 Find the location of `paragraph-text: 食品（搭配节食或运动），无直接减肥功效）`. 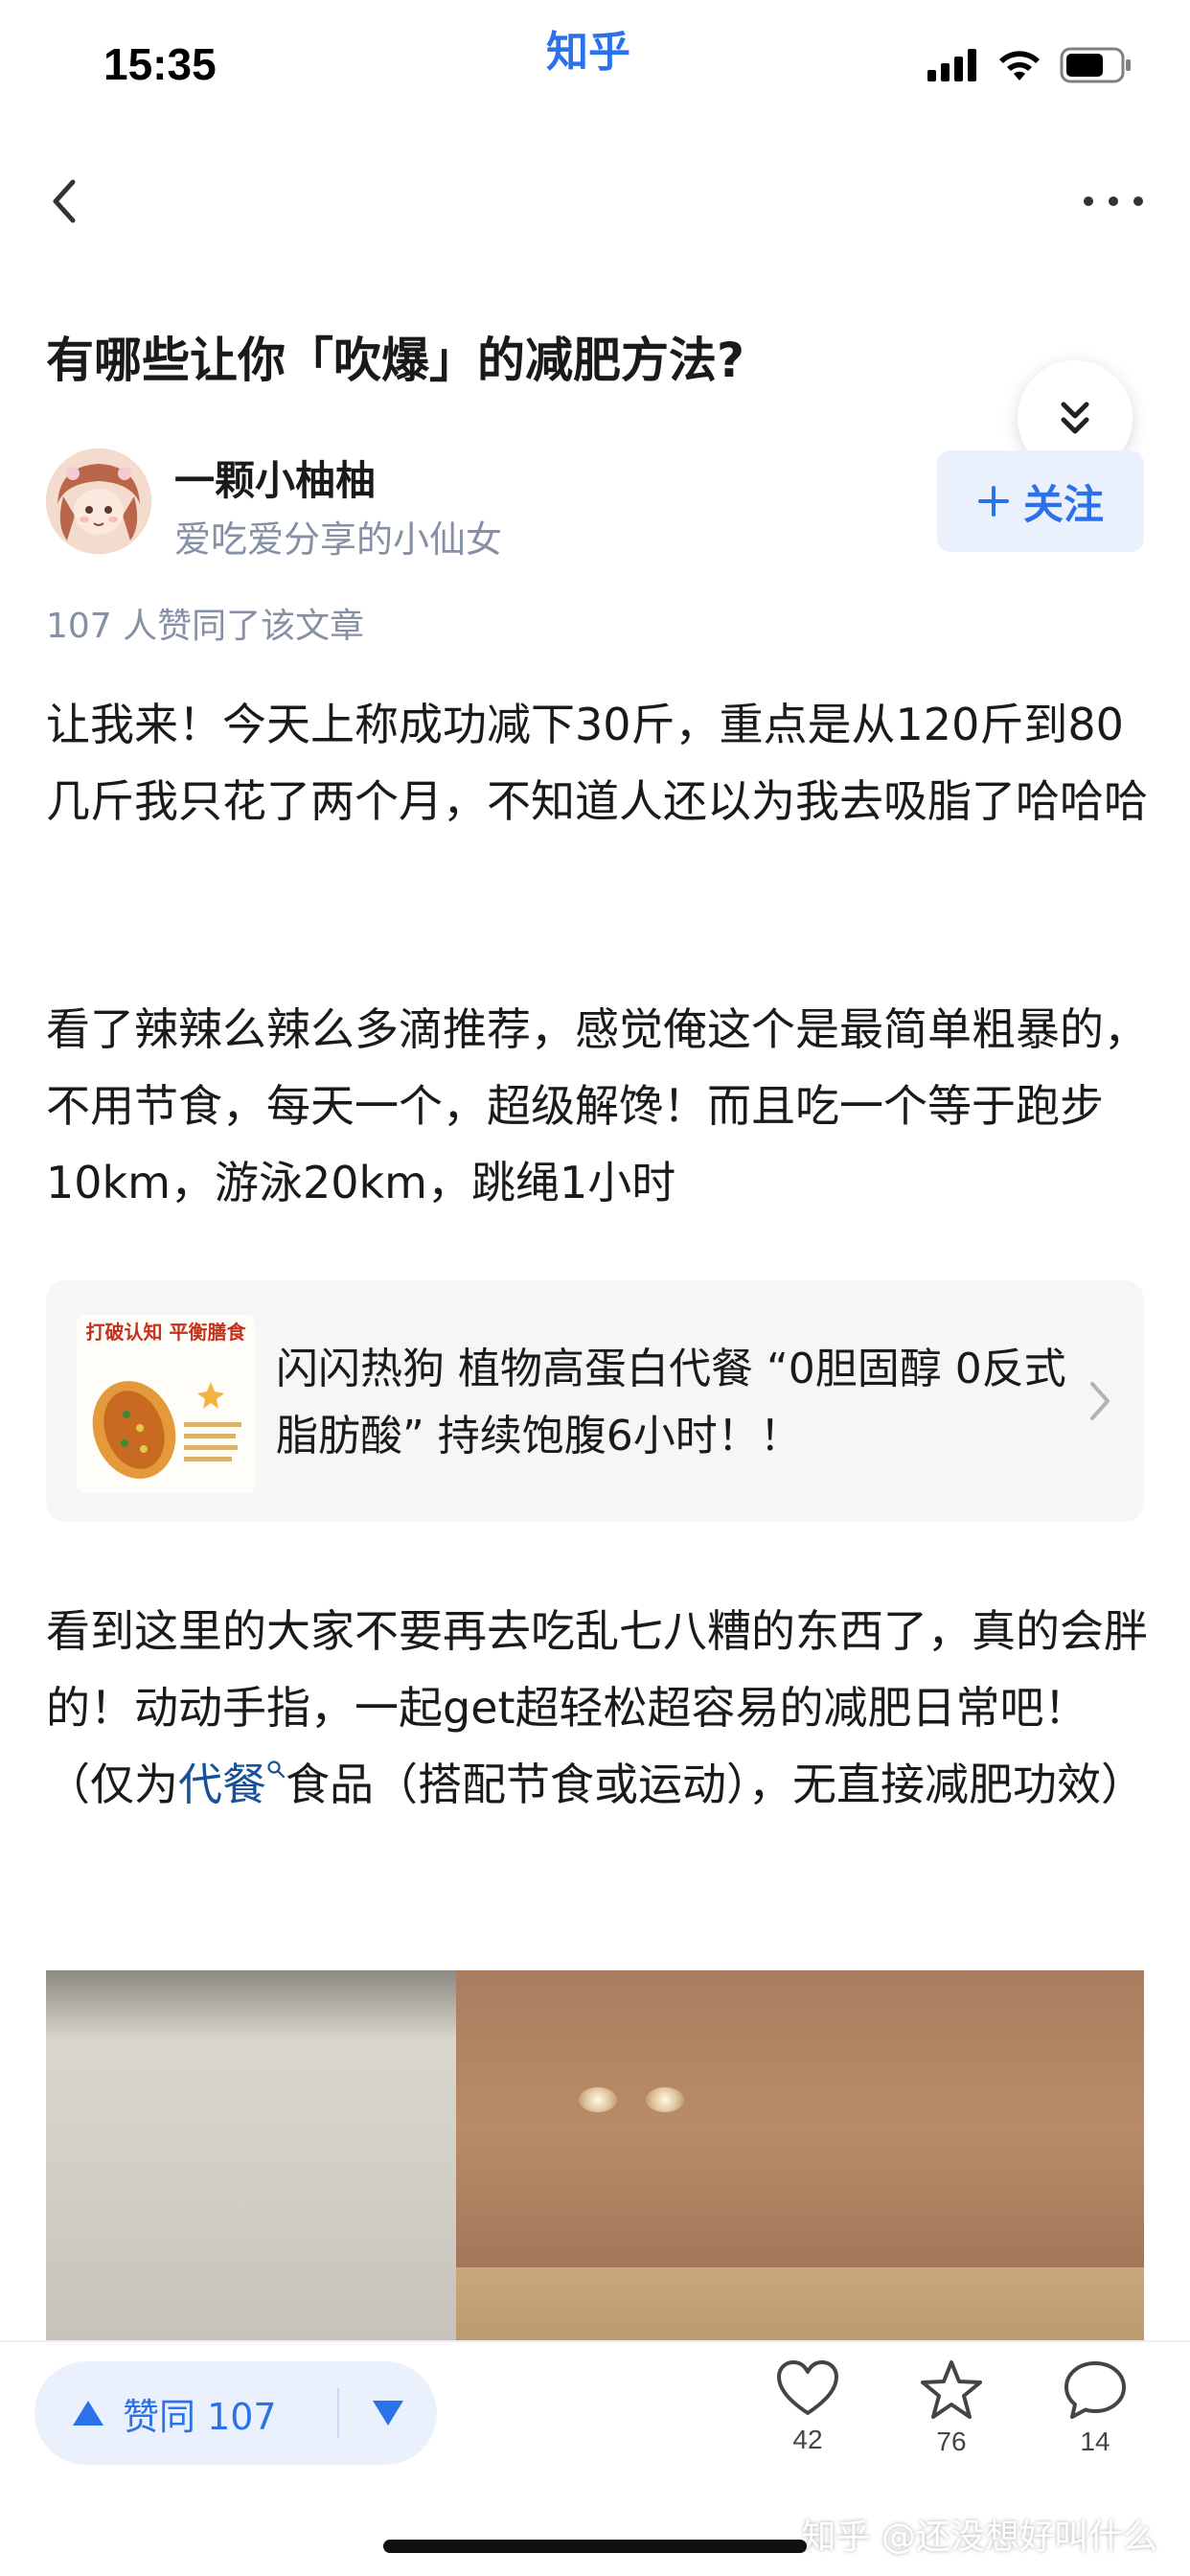

paragraph-text: 食品（搭配节食或运动），无直接减肥功效） is located at coordinates (716, 1784).